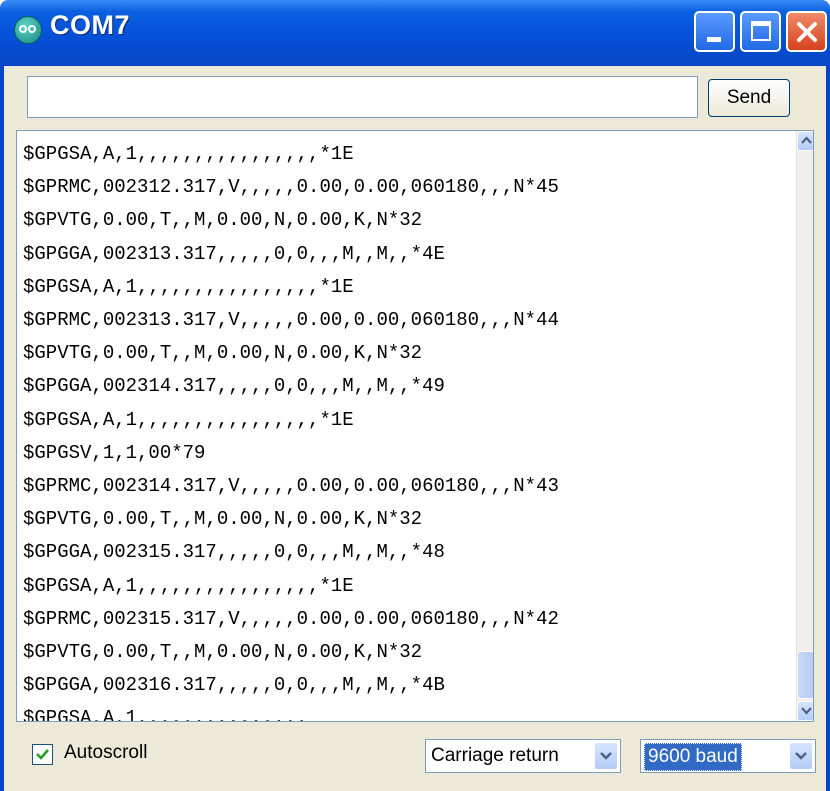 This screenshot has height=791, width=830. I want to click on window-title: COM7, so click(90, 25).